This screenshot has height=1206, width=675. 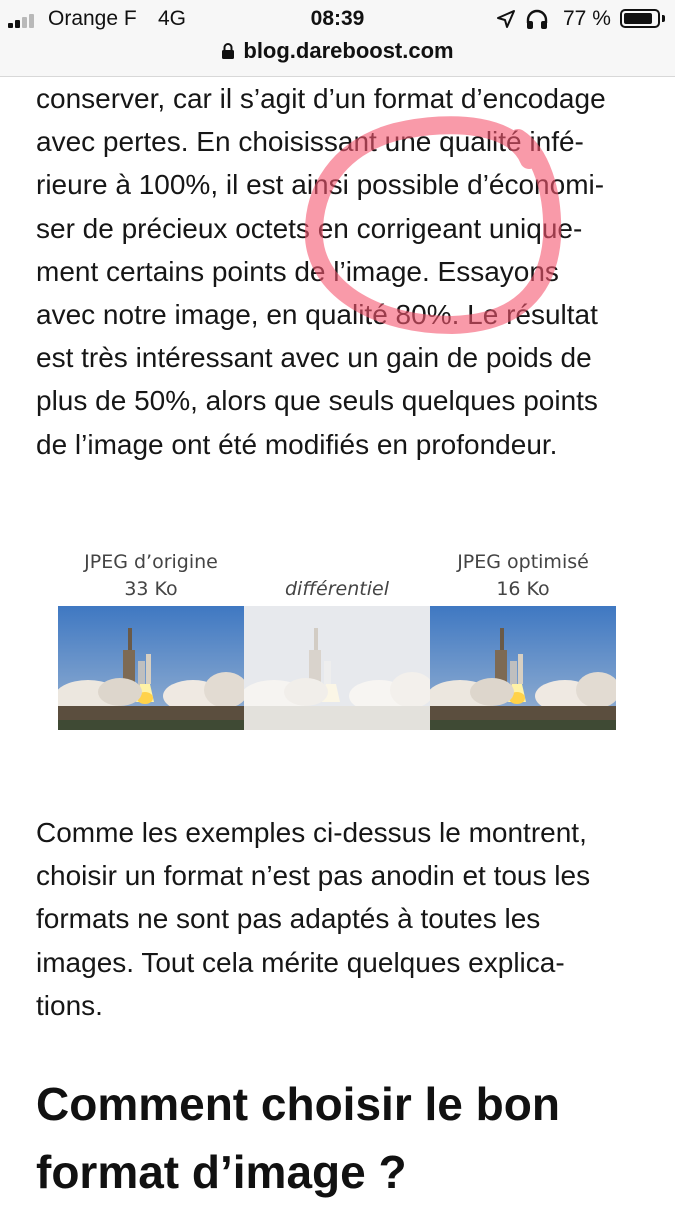 I want to click on battery-cap, so click(x=663, y=18).